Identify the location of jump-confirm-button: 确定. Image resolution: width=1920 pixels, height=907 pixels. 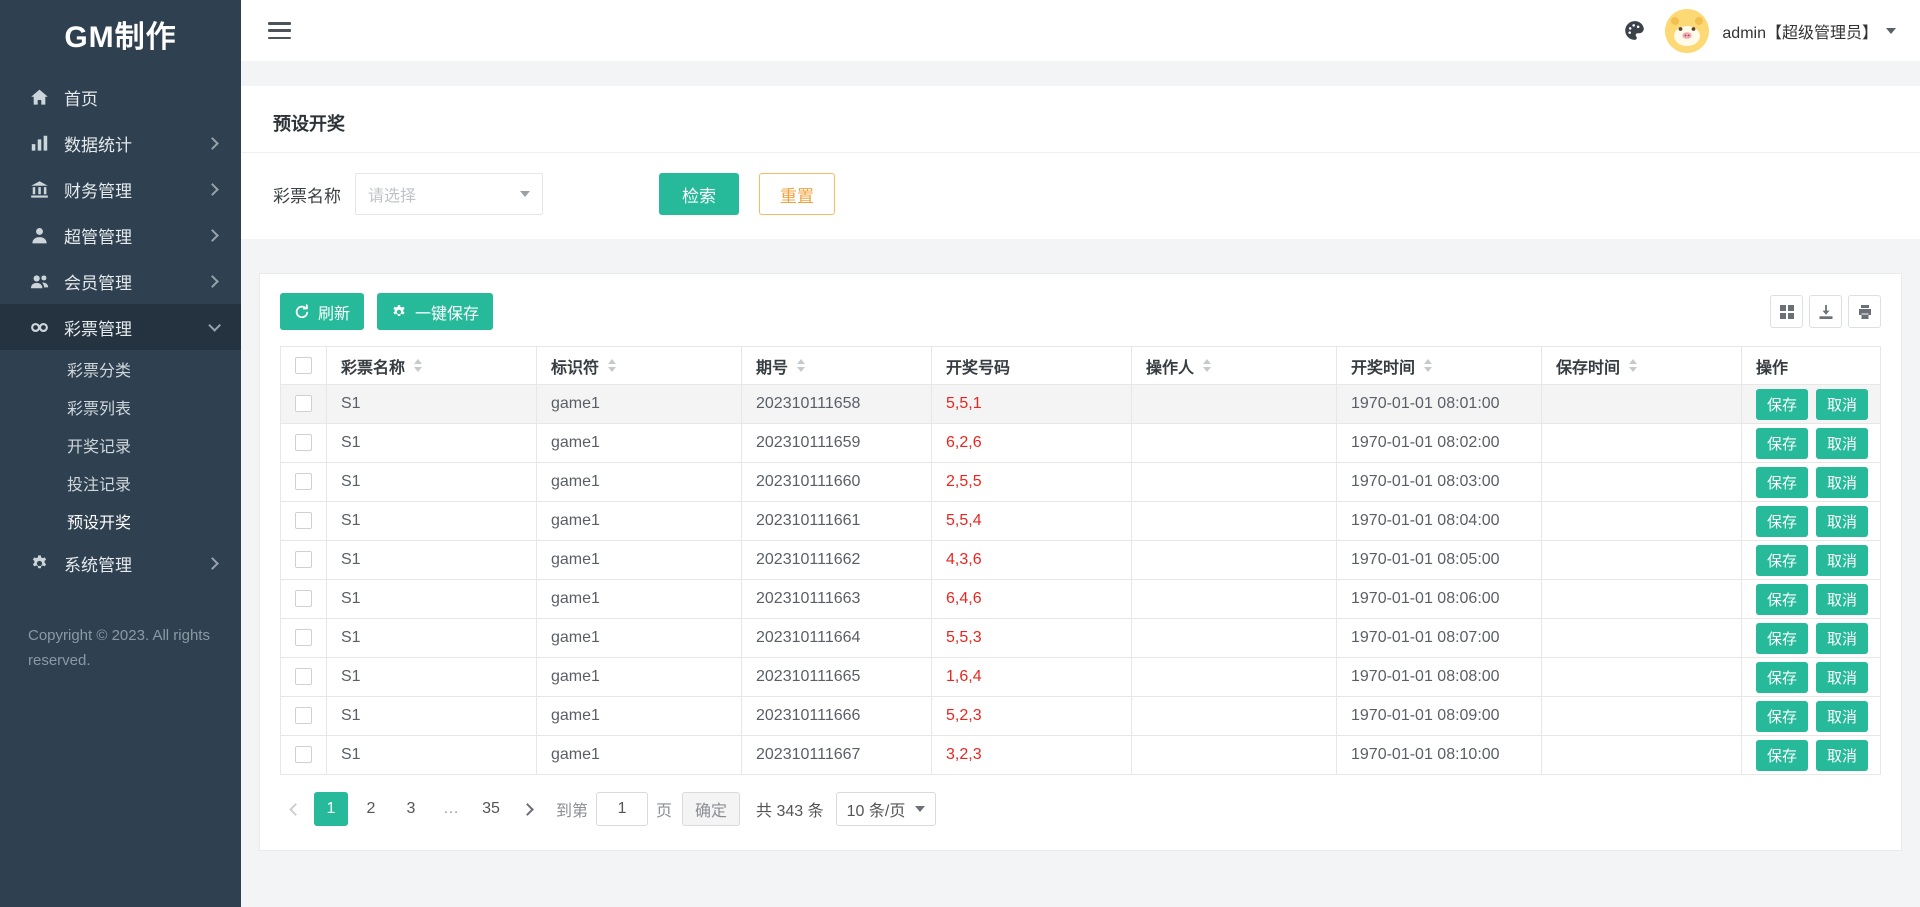
(711, 809).